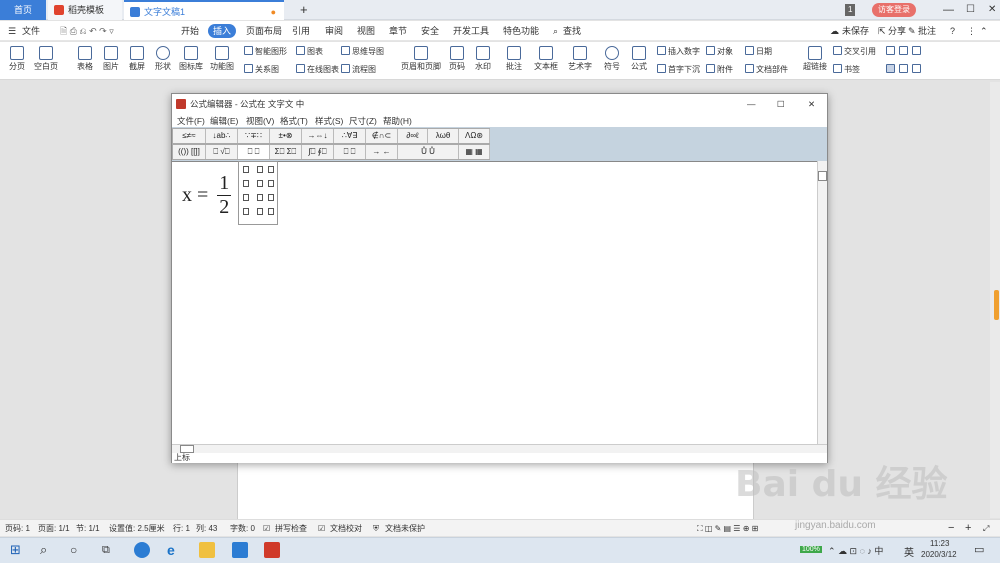 This screenshot has width=1000, height=563. Describe the element at coordinates (242, 528) in the screenshot. I see `status-words: 字数: 0` at that location.